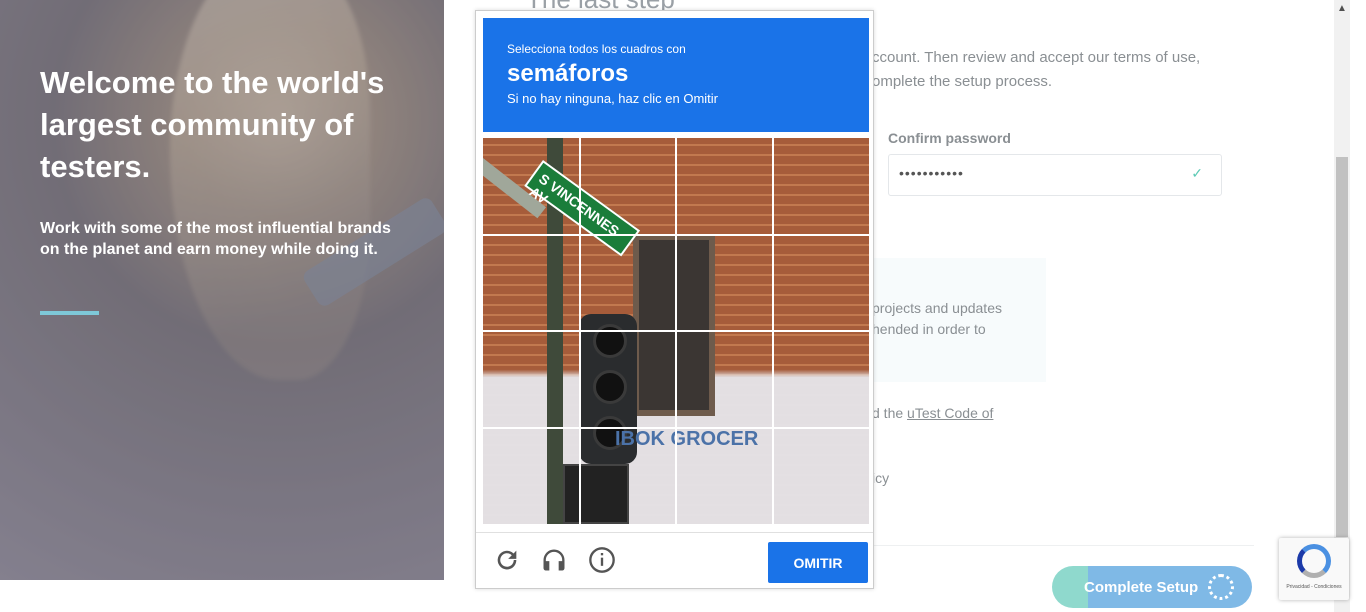 This screenshot has height=612, width=1366. I want to click on confirm-password-value: •••••••••••, so click(931, 173).